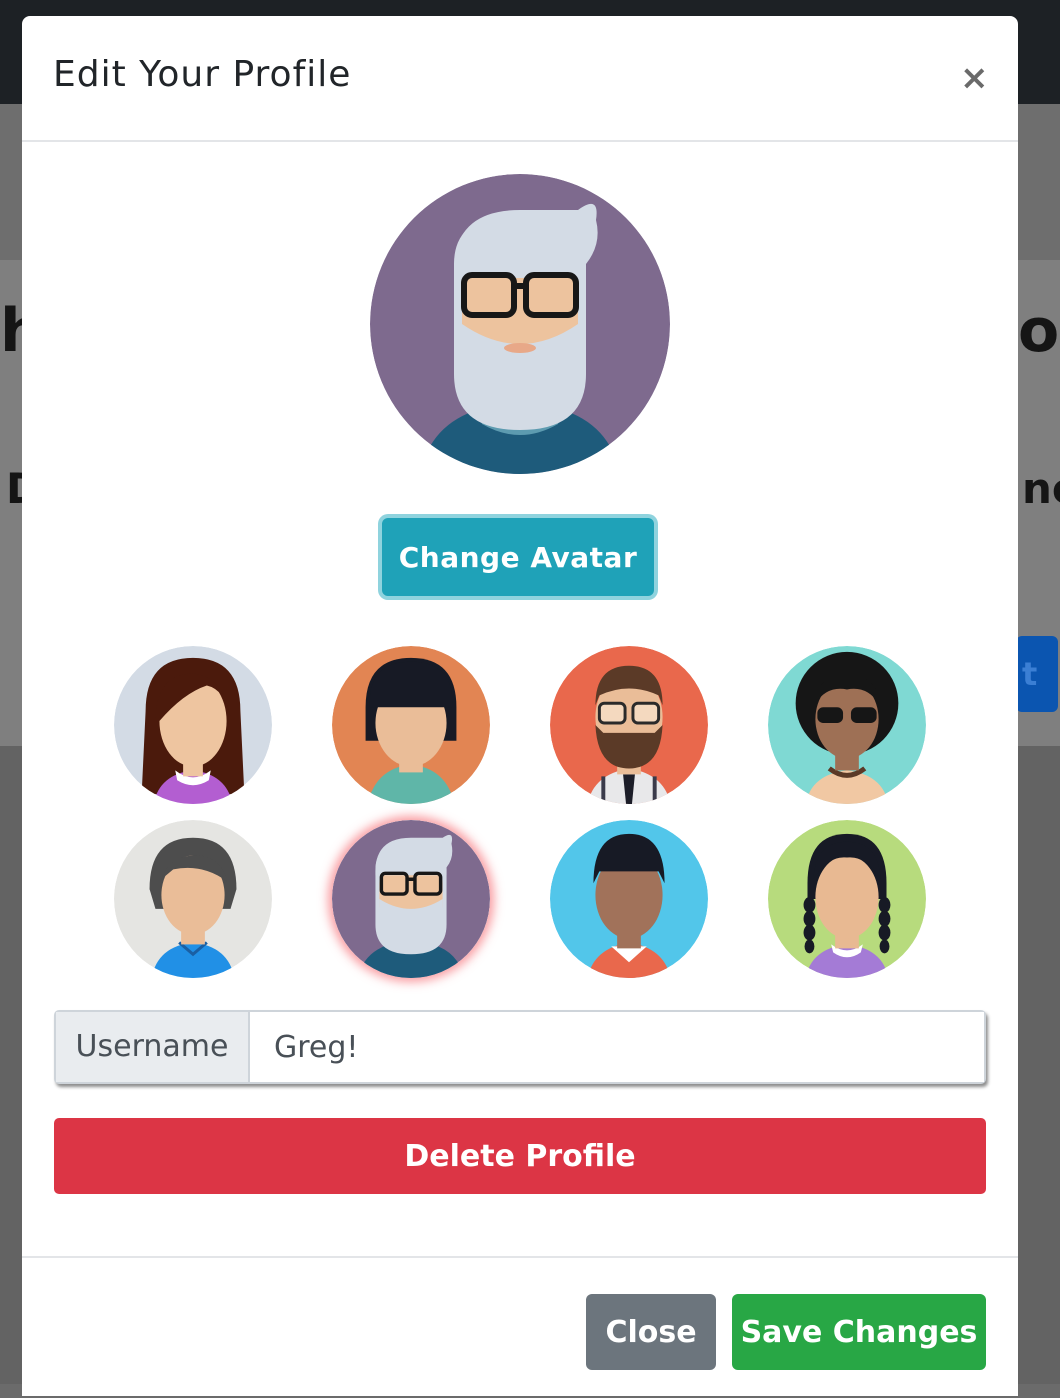  I want to click on short-hair-person-icon, so click(193, 899).